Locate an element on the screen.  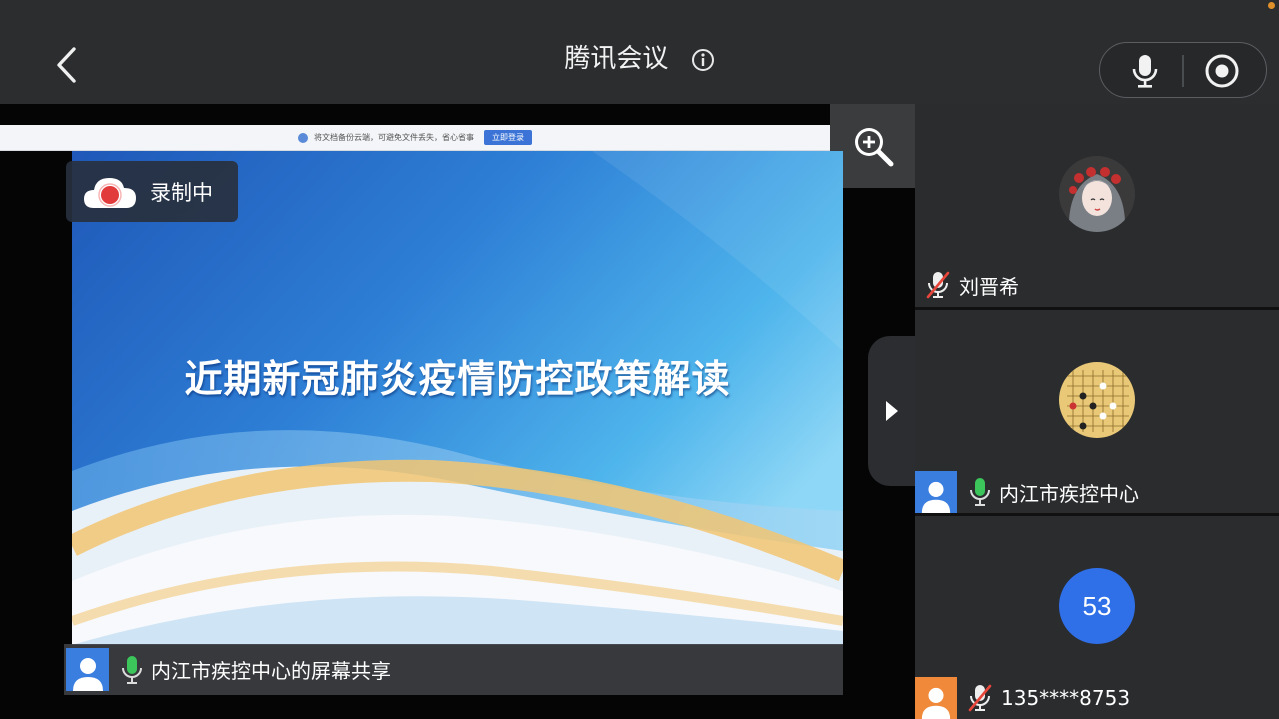
browser-notice-bar: 将文档备份云端，可避免文件丢失，省心省事 立即登录 is located at coordinates (415, 138).